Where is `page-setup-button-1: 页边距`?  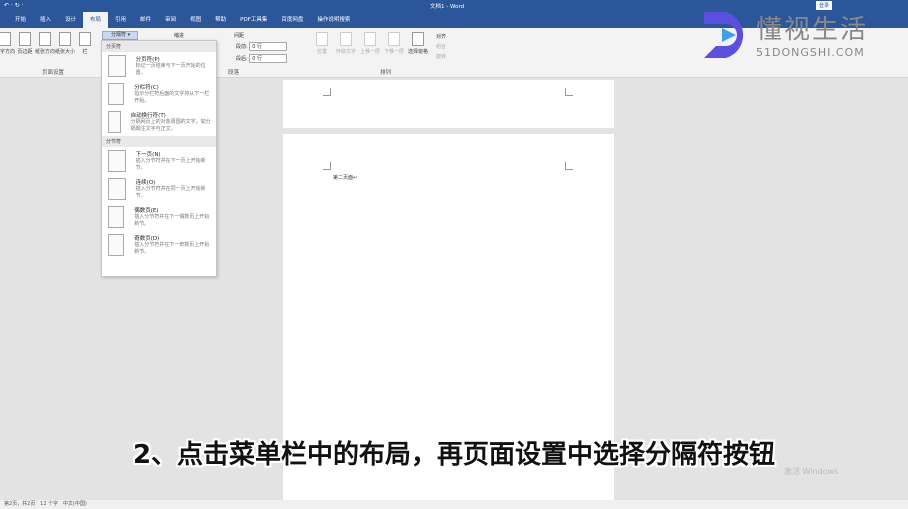
page-setup-button-1: 页边距 is located at coordinates (25, 43).